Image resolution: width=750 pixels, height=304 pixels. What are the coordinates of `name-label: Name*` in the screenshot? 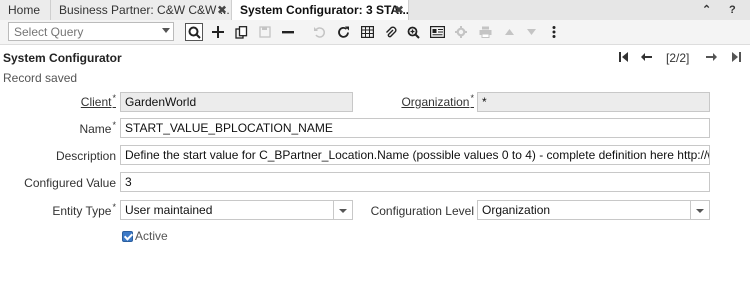 It's located at (97, 128).